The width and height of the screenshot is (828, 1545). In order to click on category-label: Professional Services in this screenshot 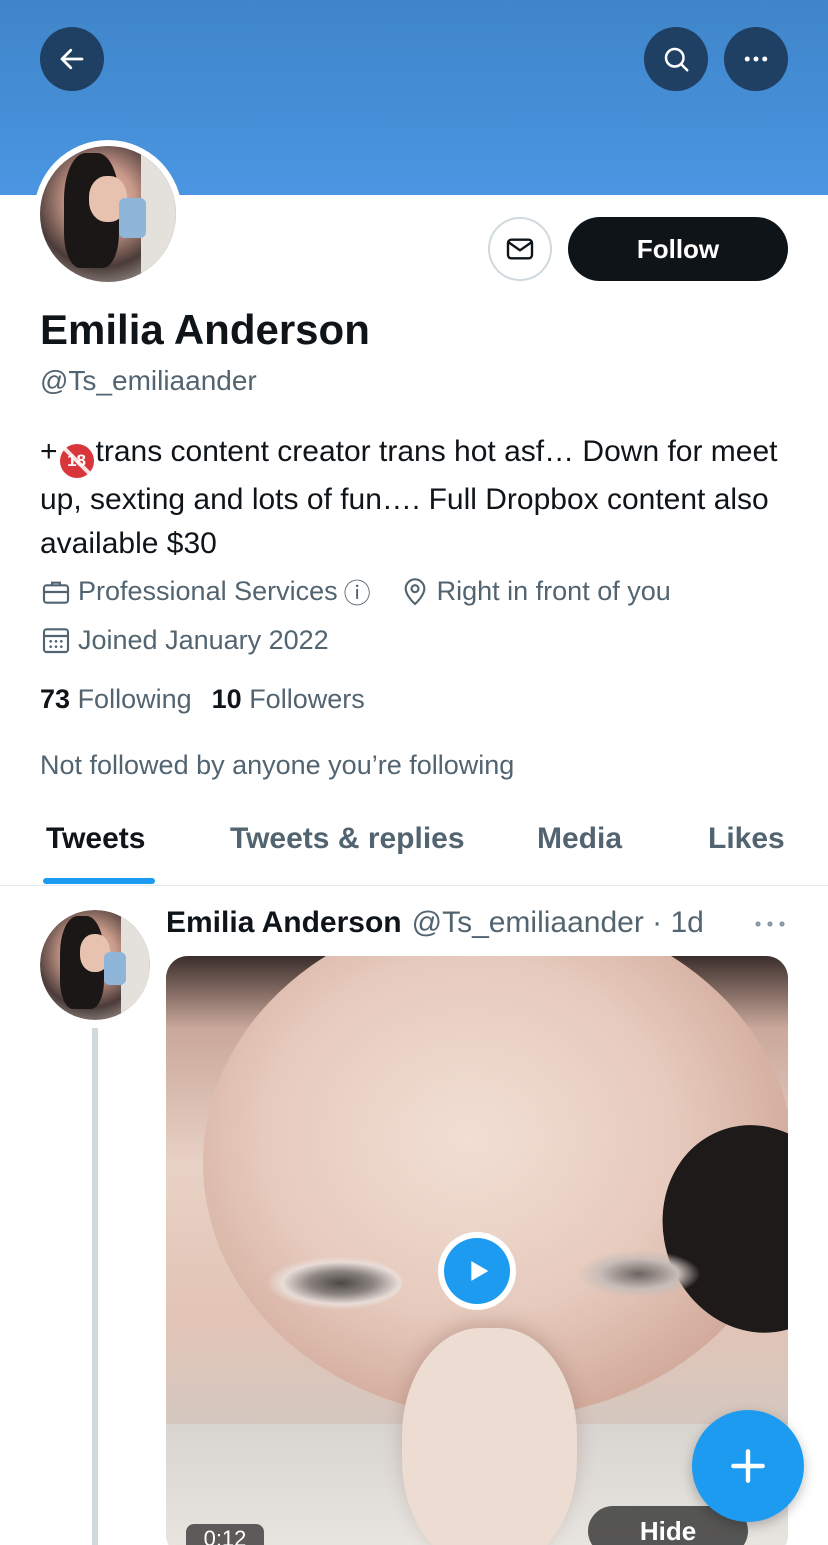, I will do `click(208, 591)`.